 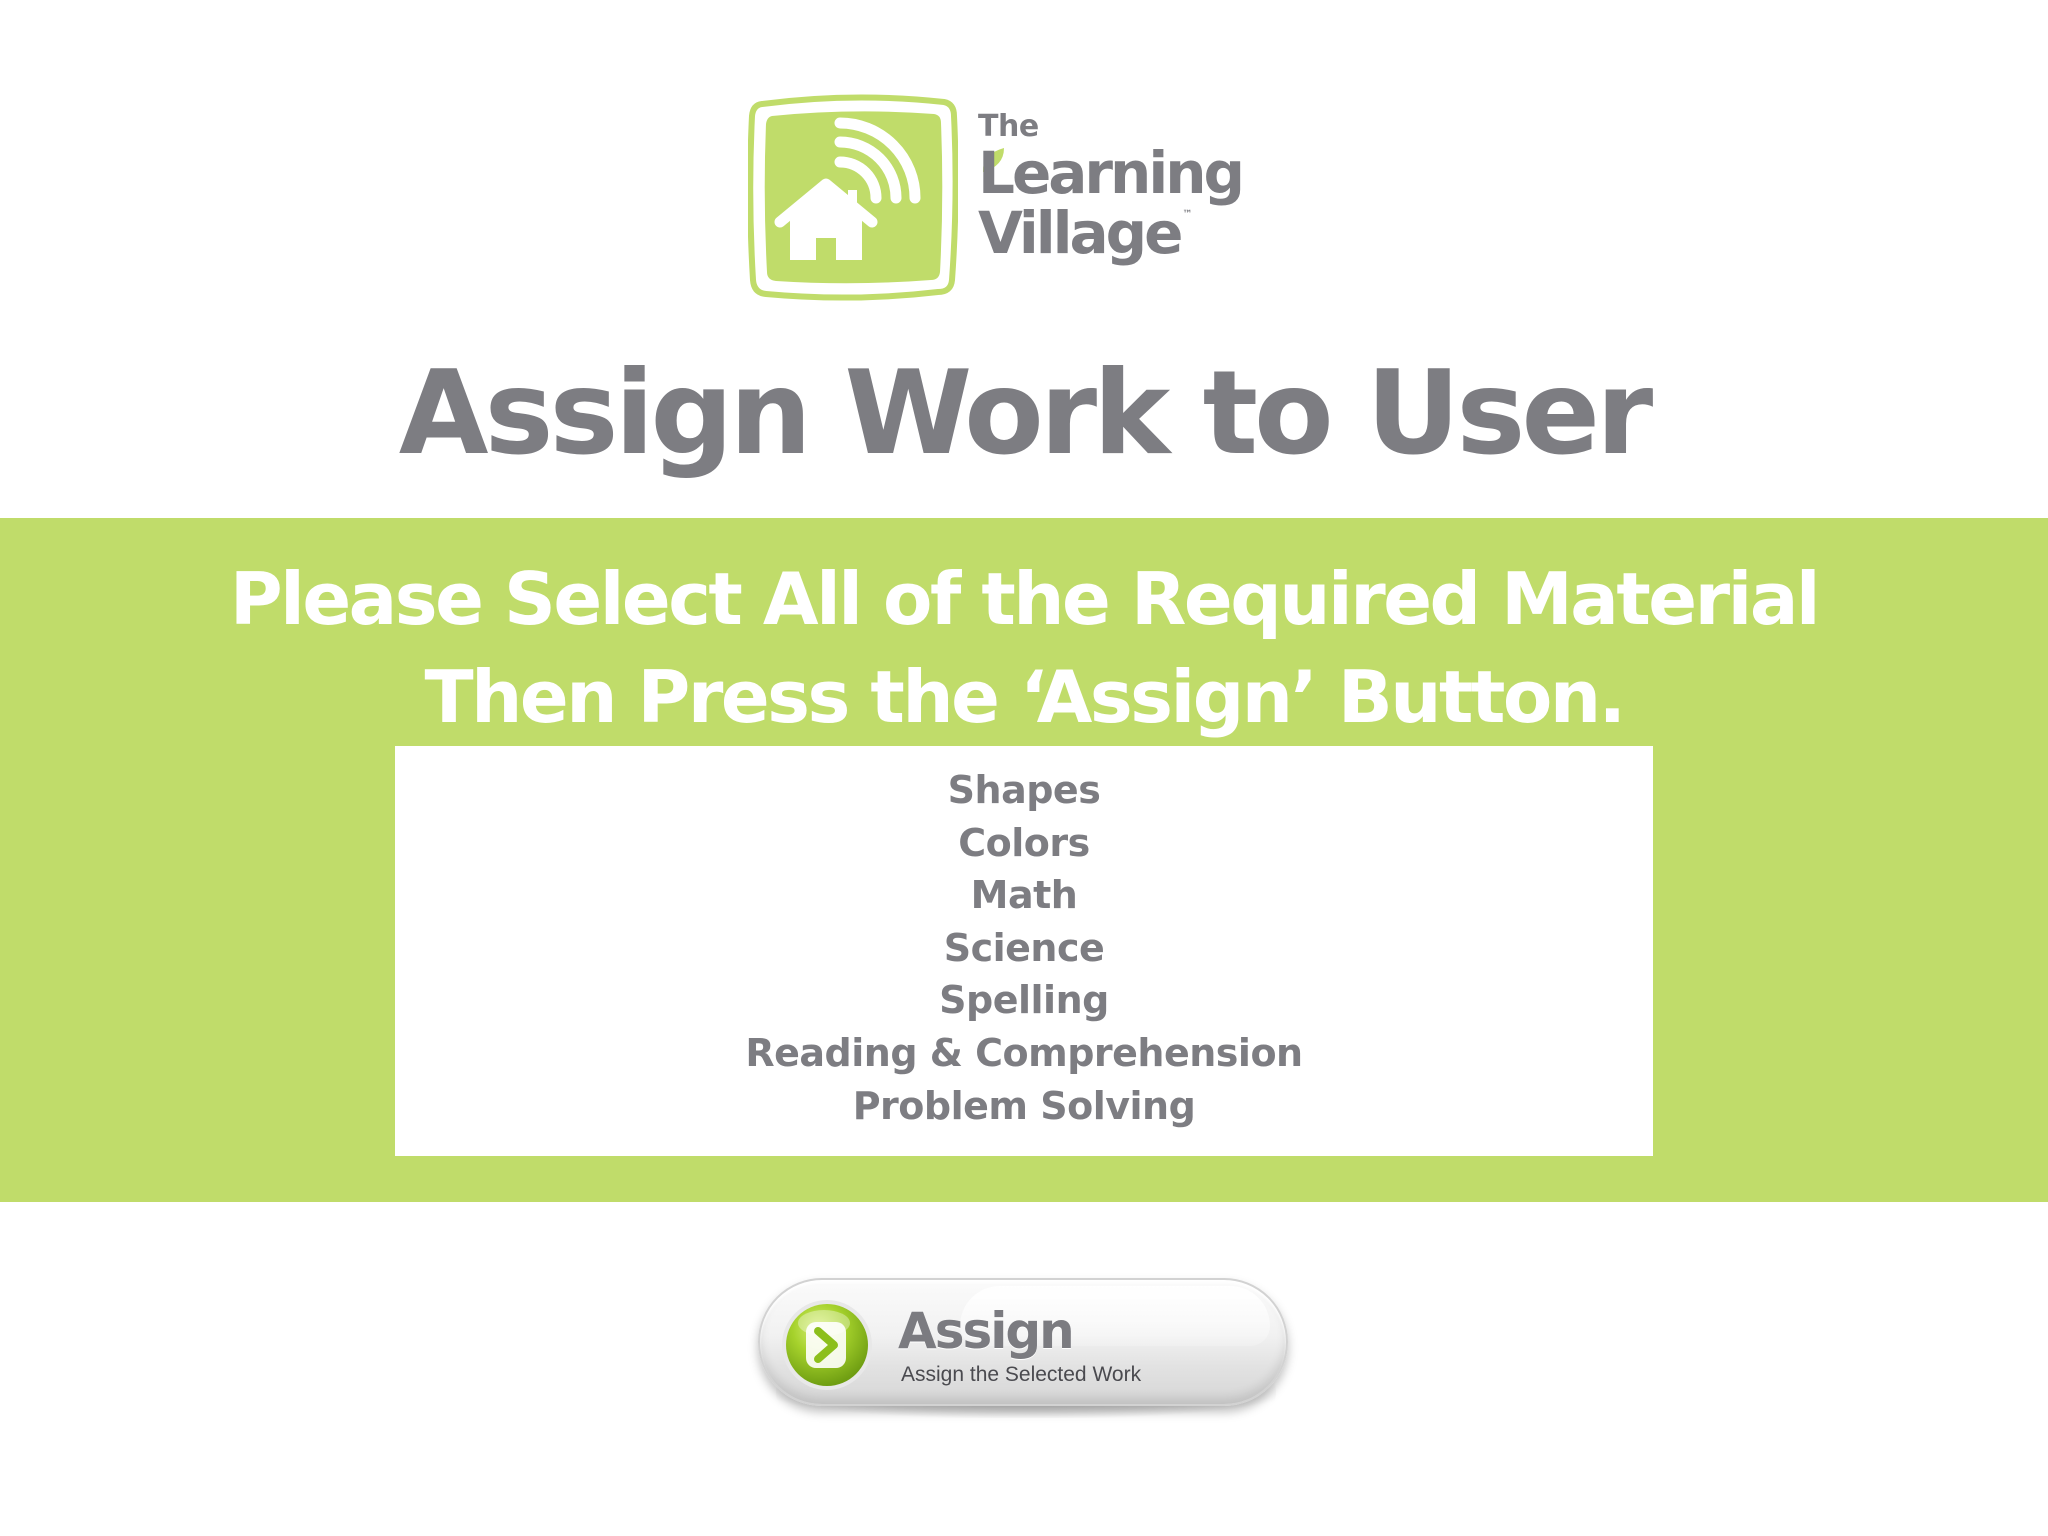 What do you see at coordinates (1024, 1053) in the screenshot?
I see `material-item-reading-comprehension: Reading & Comprehension` at bounding box center [1024, 1053].